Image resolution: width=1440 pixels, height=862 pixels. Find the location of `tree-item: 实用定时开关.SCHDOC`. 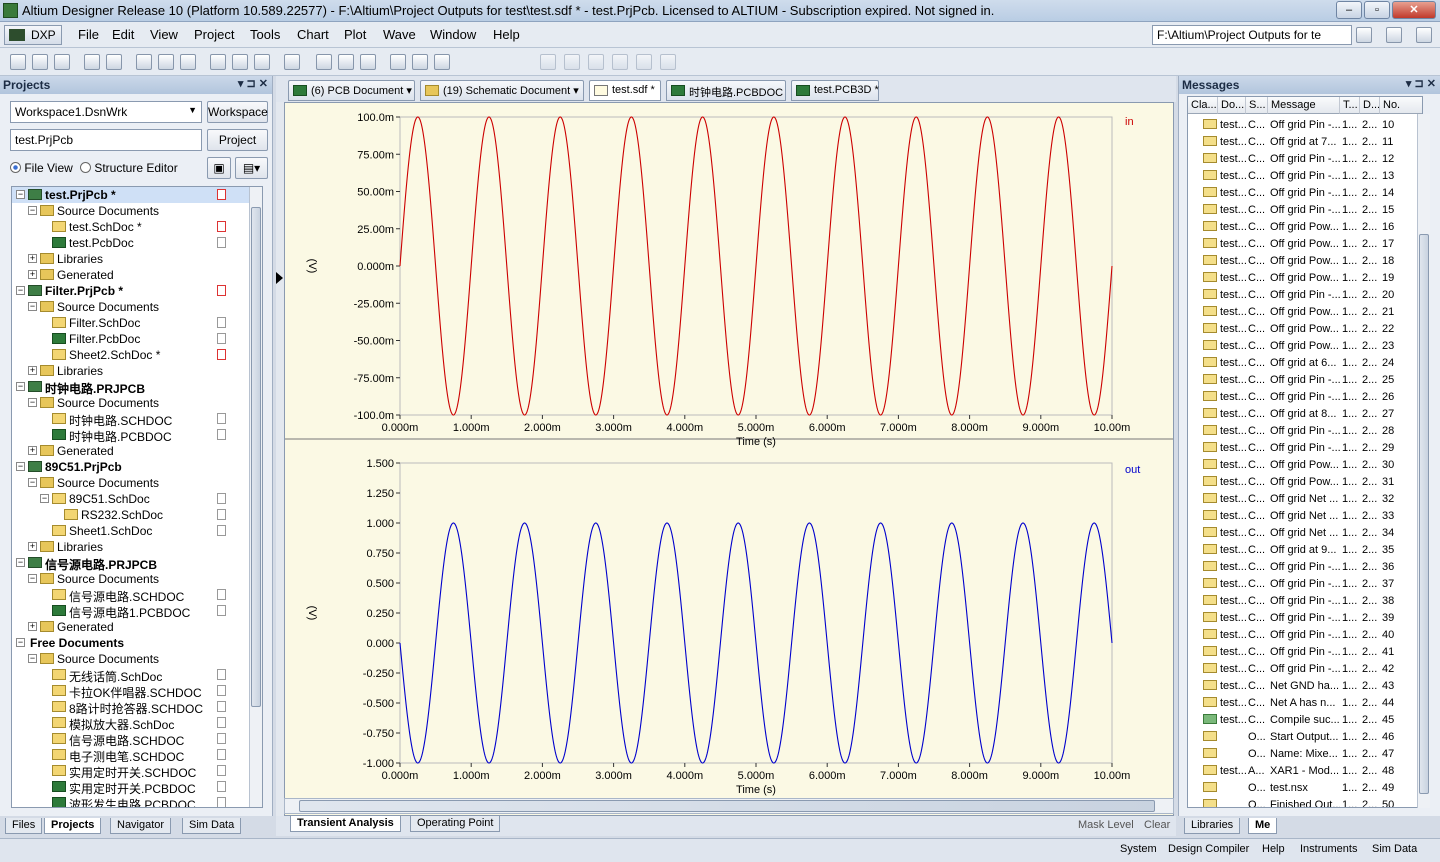

tree-item: 实用定时开关.SCHDOC is located at coordinates (131, 771).